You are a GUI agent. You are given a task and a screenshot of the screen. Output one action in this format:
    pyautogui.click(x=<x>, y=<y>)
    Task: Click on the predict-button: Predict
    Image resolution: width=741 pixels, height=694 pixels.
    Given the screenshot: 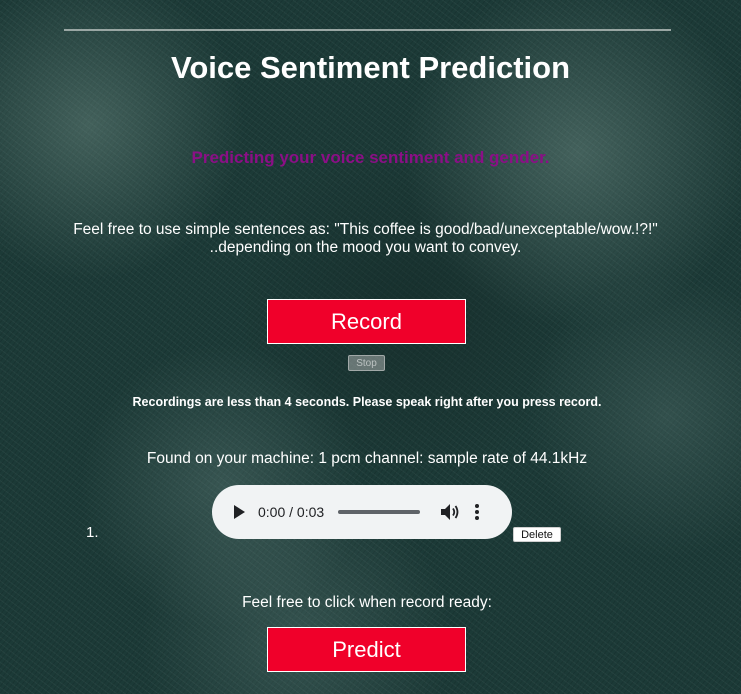 What is the action you would take?
    pyautogui.click(x=366, y=649)
    